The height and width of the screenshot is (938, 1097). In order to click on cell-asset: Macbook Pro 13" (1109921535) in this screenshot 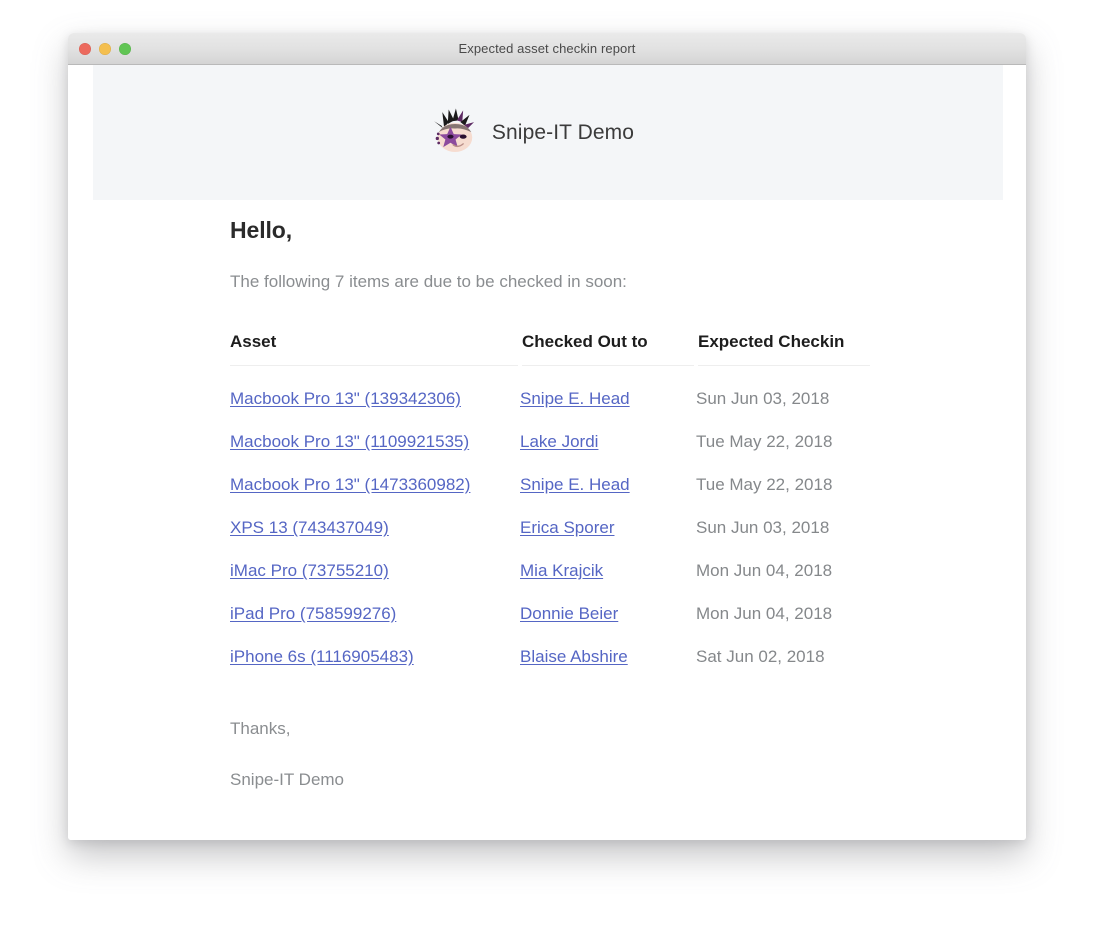, I will do `click(375, 430)`.